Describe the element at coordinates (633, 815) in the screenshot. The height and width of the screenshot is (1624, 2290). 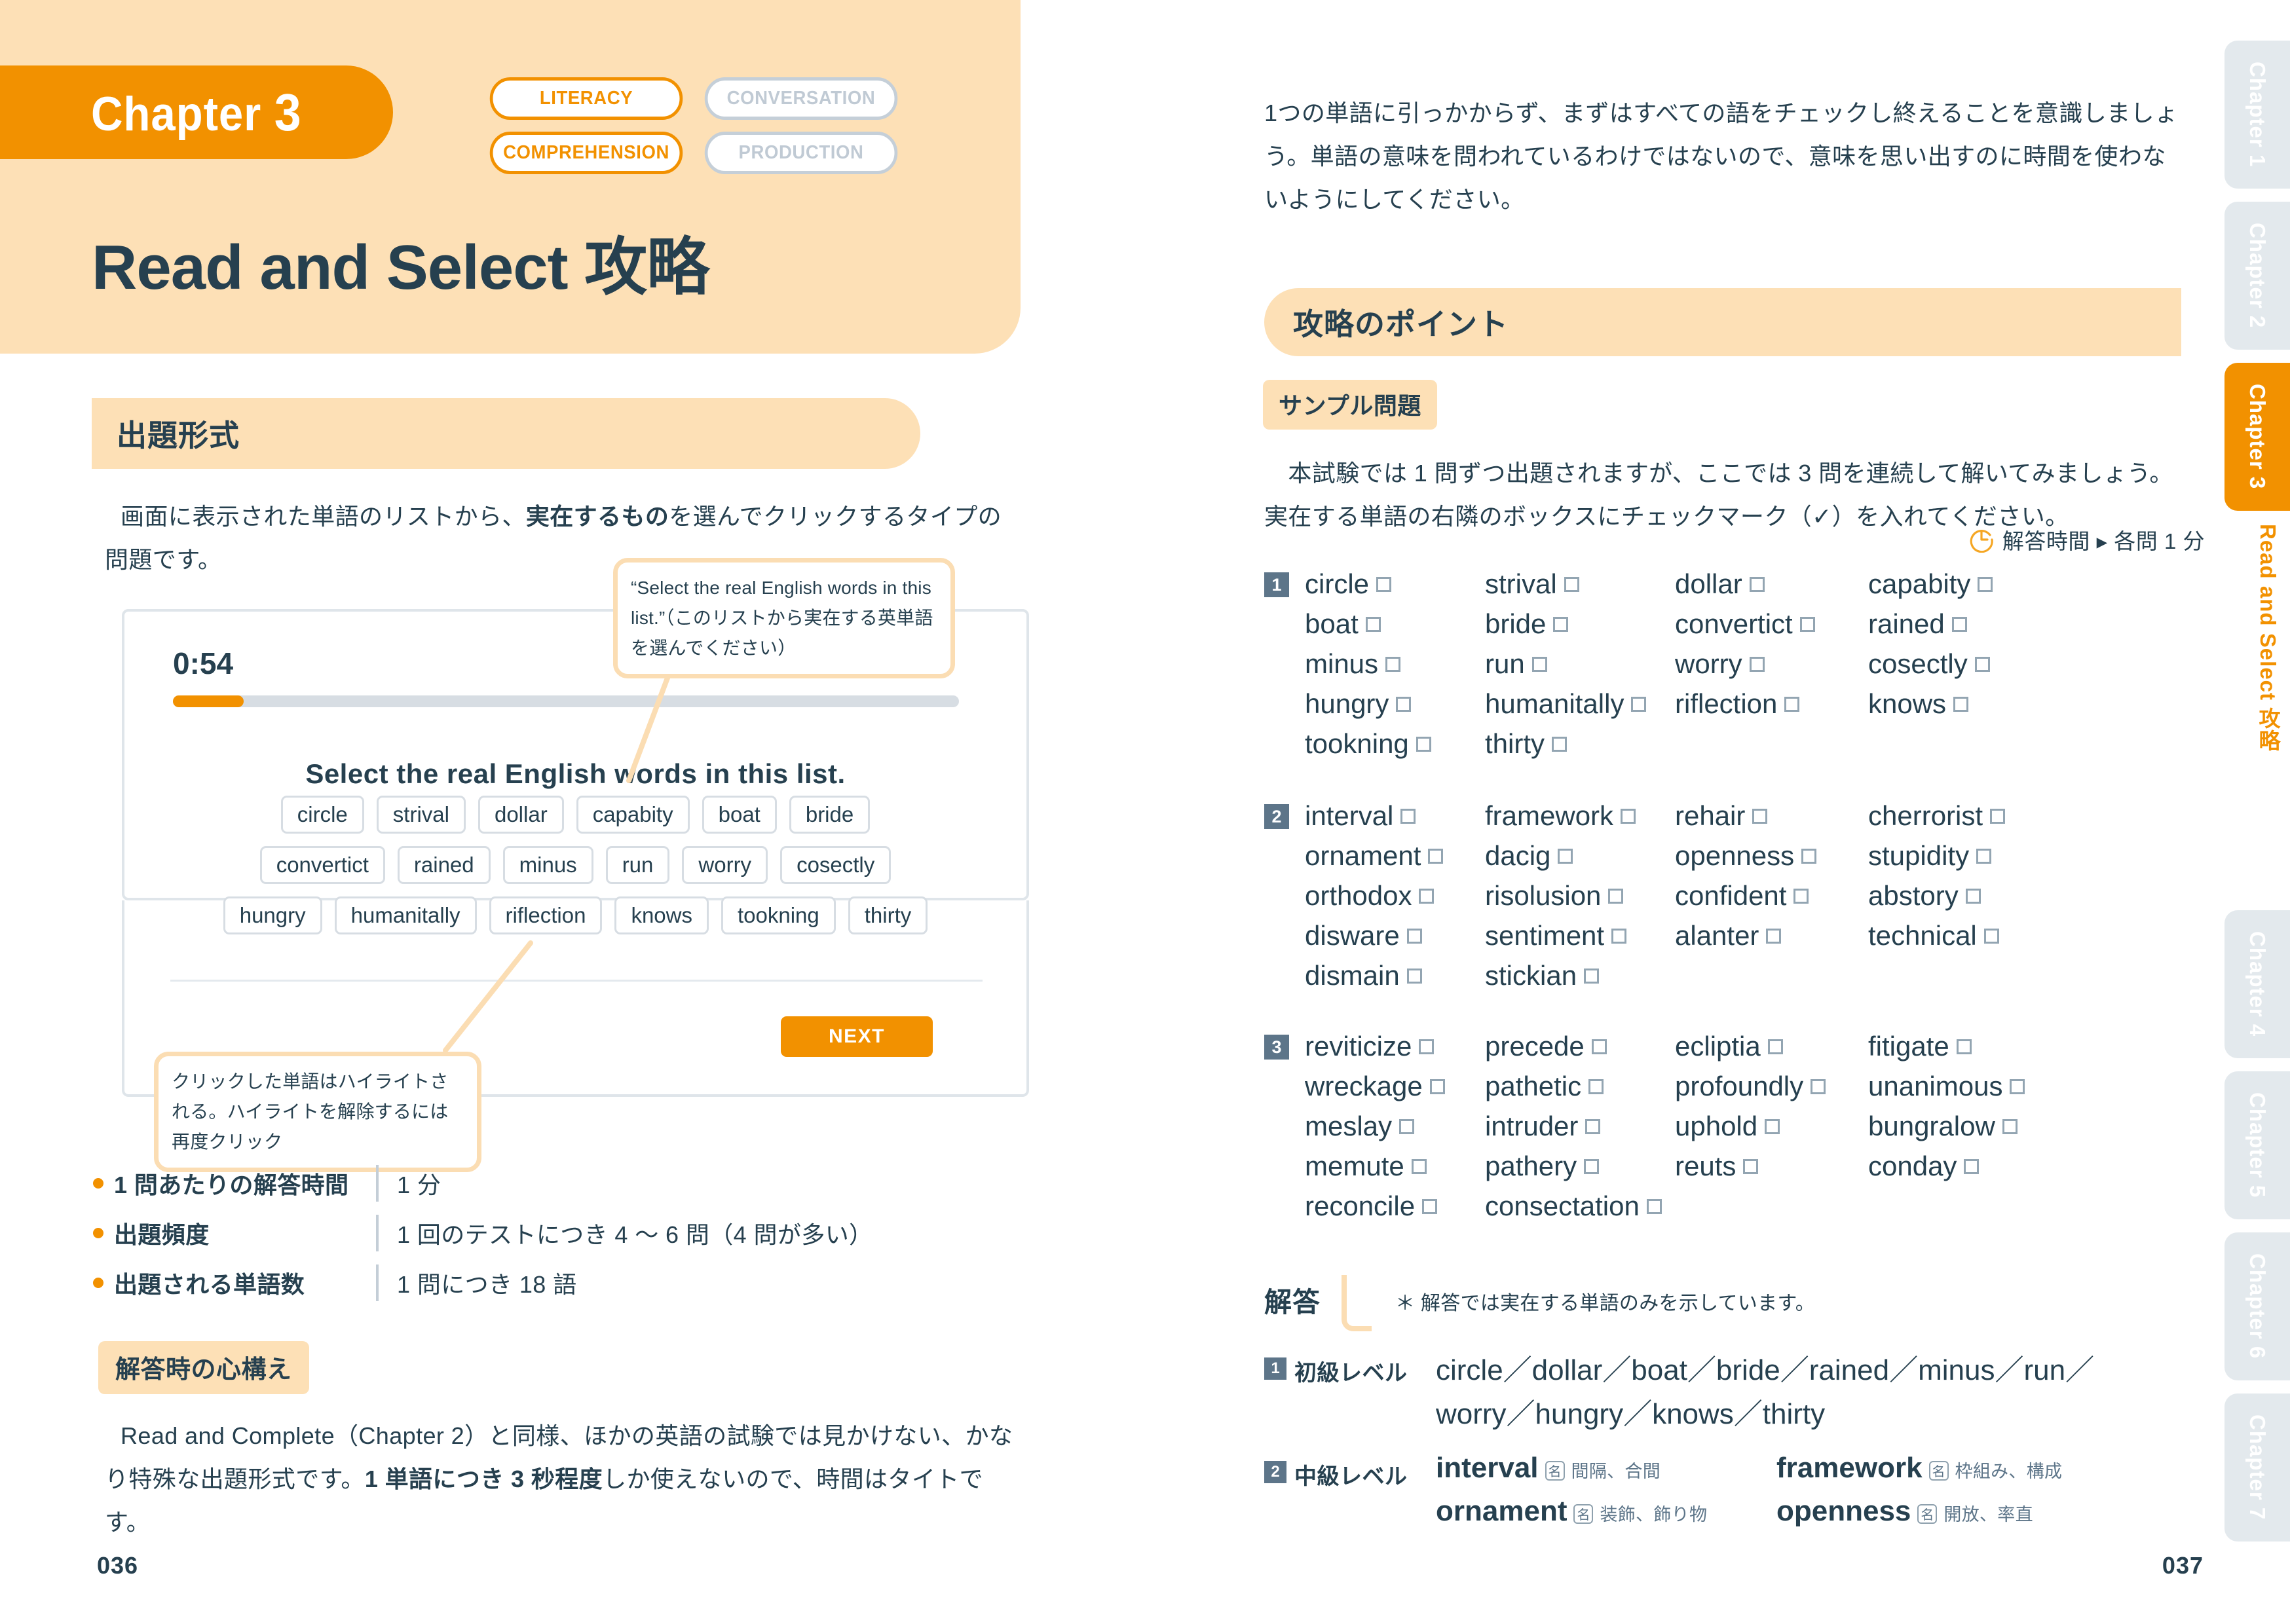
I see `word-chip: capabity` at that location.